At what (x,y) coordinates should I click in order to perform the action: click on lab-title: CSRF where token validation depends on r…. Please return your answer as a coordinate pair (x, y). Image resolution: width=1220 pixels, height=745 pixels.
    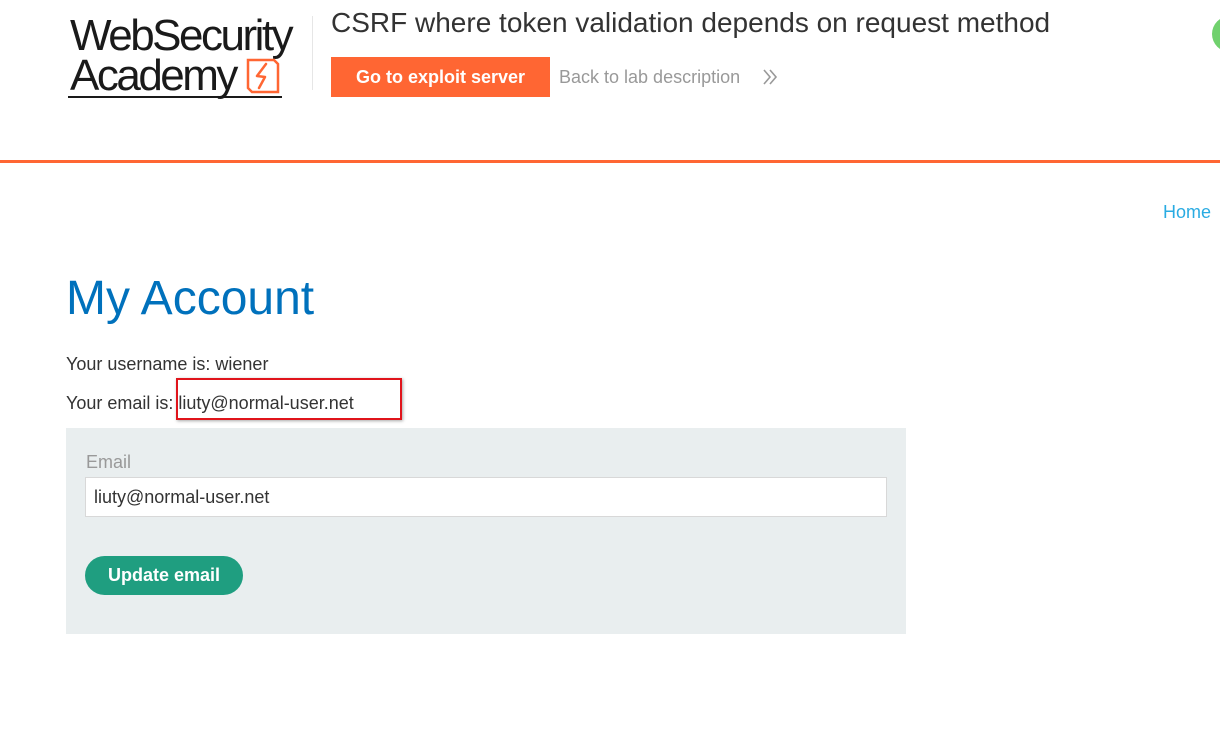
    Looking at the image, I should click on (691, 22).